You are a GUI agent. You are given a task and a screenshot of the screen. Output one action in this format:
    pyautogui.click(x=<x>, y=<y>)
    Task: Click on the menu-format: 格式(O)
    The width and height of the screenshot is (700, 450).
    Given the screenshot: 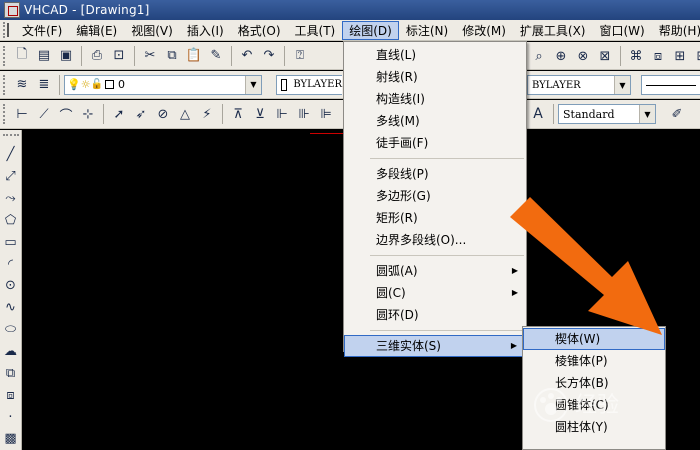 What is the action you would take?
    pyautogui.click(x=259, y=30)
    